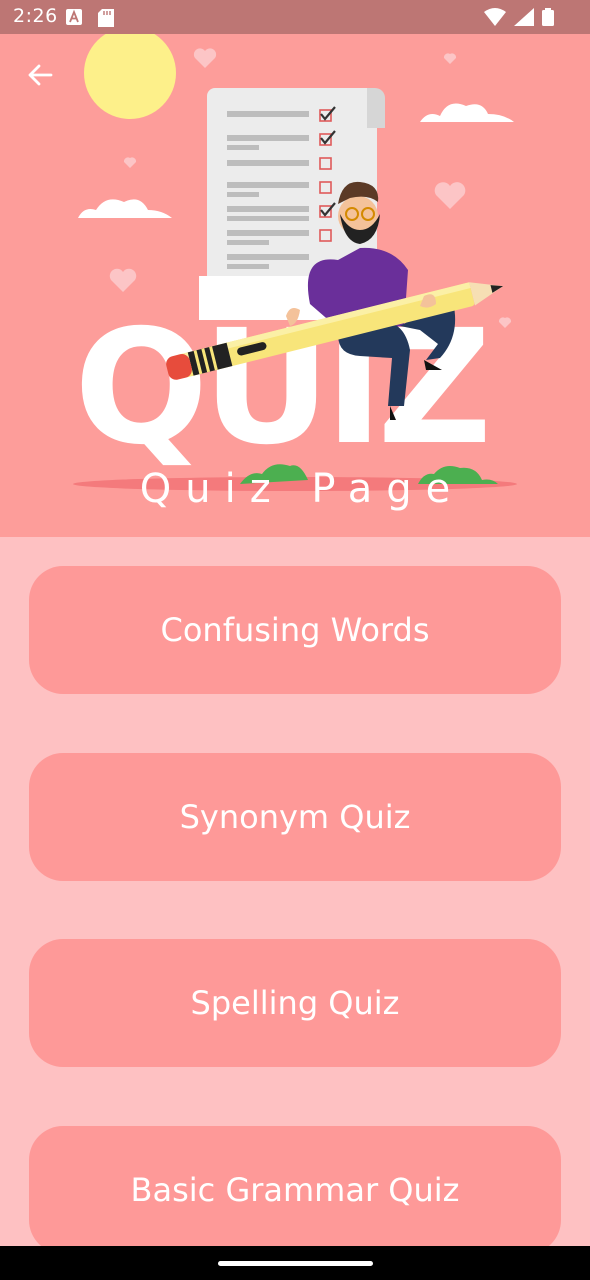 The image size is (590, 1280). Describe the element at coordinates (295, 630) in the screenshot. I see `quiz-button-confusing-words: Confusing Words` at that location.